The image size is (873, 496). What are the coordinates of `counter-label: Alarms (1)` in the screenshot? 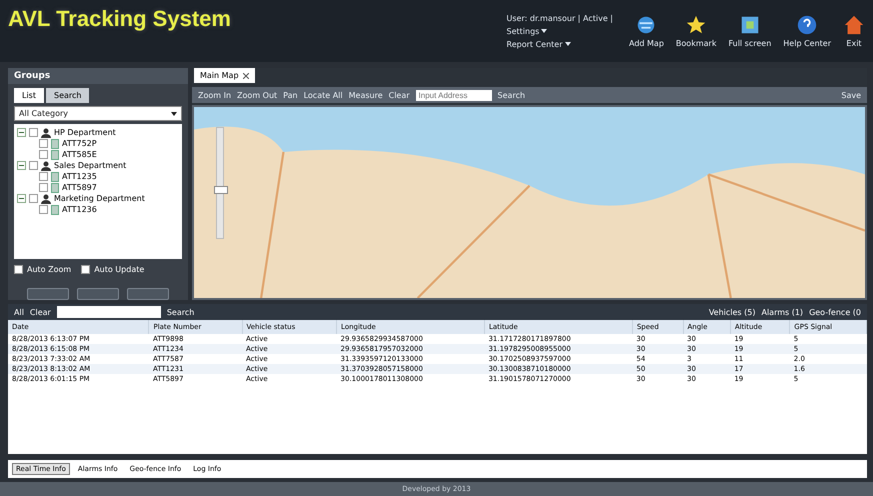 It's located at (782, 312).